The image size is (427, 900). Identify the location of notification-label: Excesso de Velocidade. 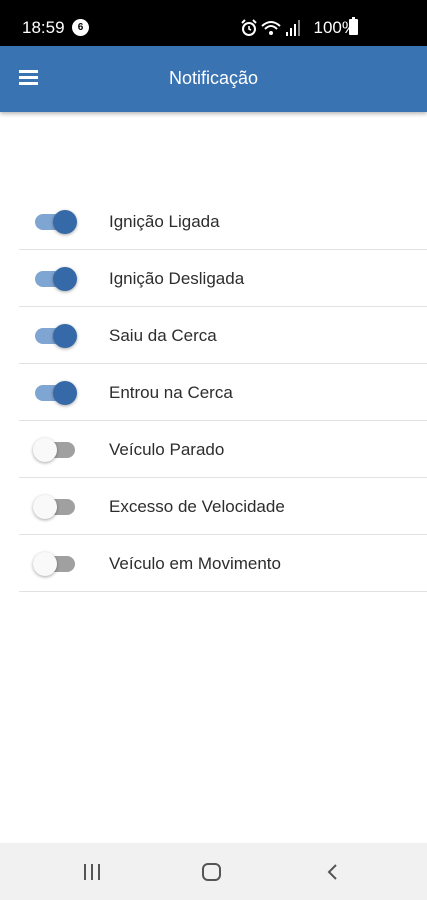
(197, 506).